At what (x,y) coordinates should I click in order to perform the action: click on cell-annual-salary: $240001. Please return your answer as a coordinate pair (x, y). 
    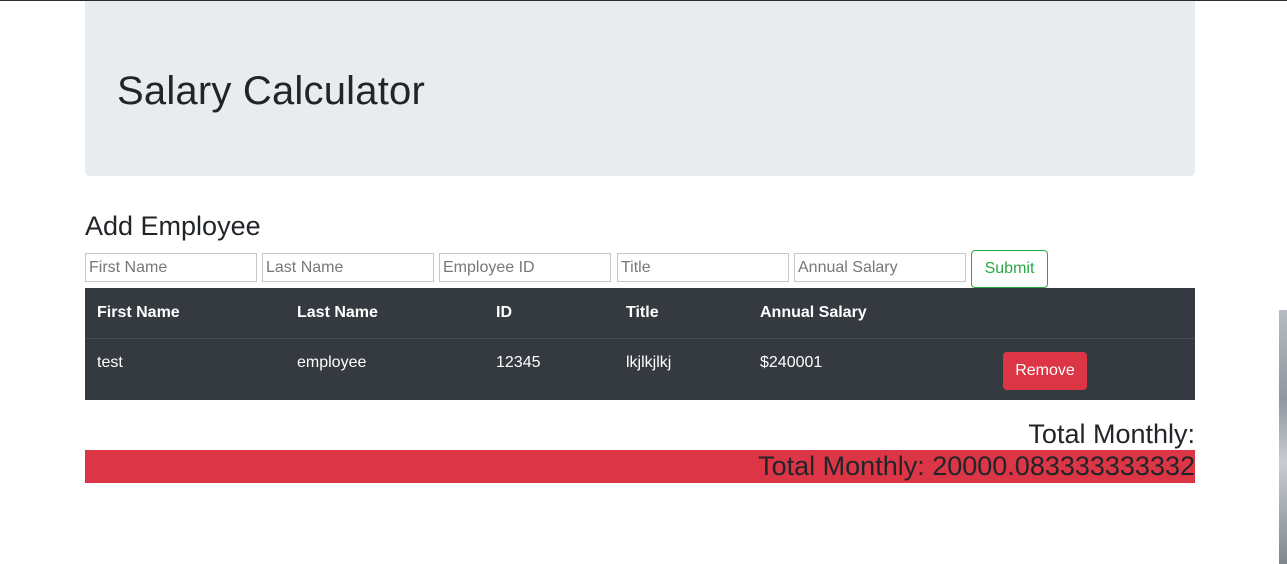
    Looking at the image, I should click on (791, 362).